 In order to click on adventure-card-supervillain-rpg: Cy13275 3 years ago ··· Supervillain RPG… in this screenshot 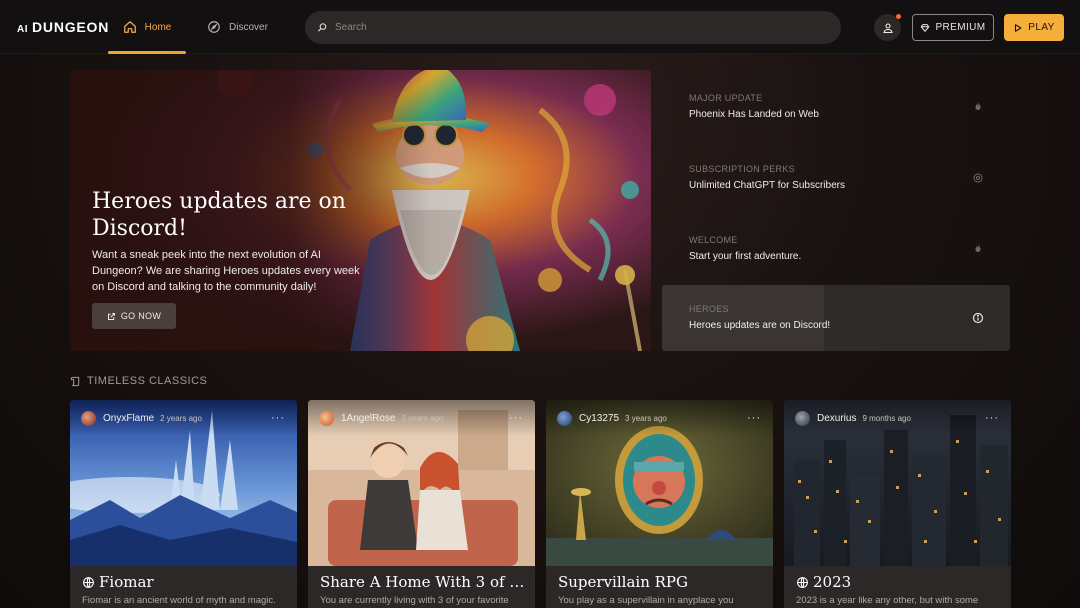, I will do `click(659, 504)`.